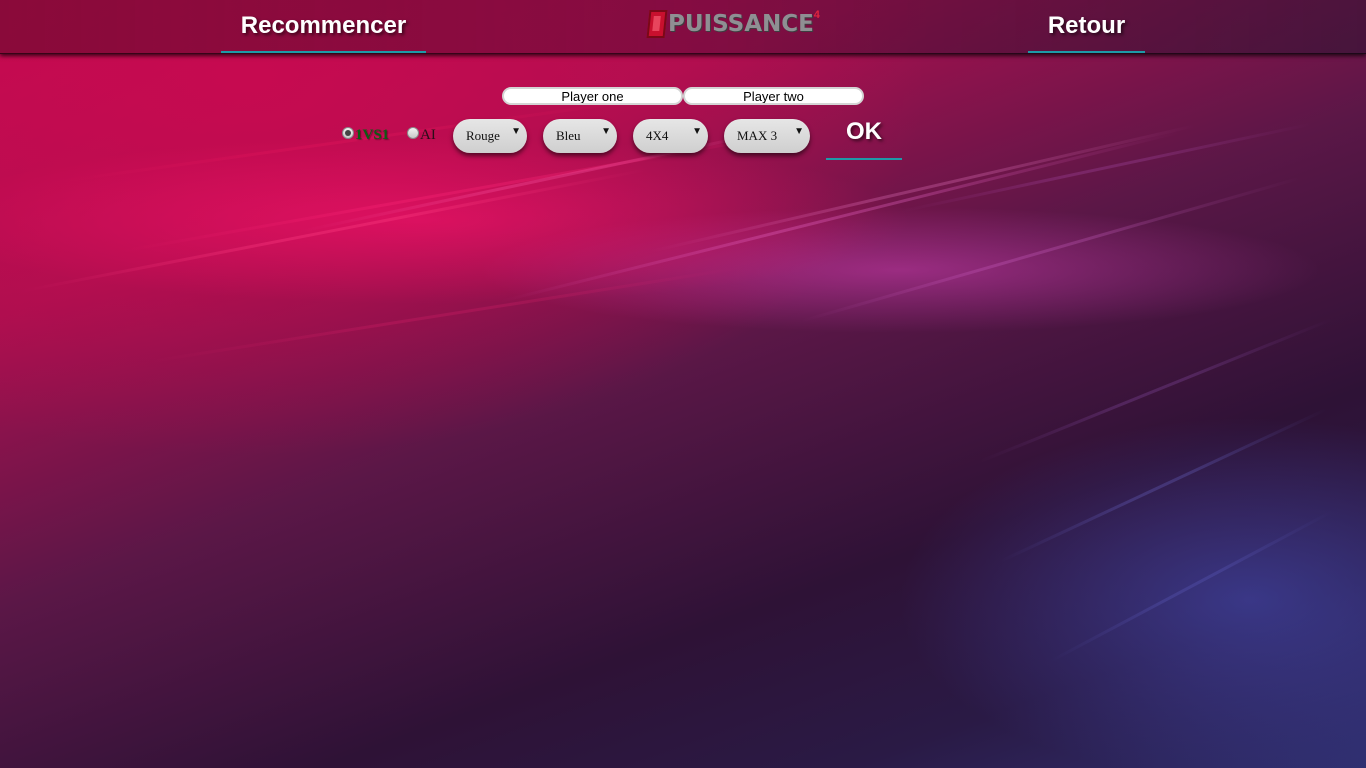  Describe the element at coordinates (657, 24) in the screenshot. I see `logo-icon` at that location.